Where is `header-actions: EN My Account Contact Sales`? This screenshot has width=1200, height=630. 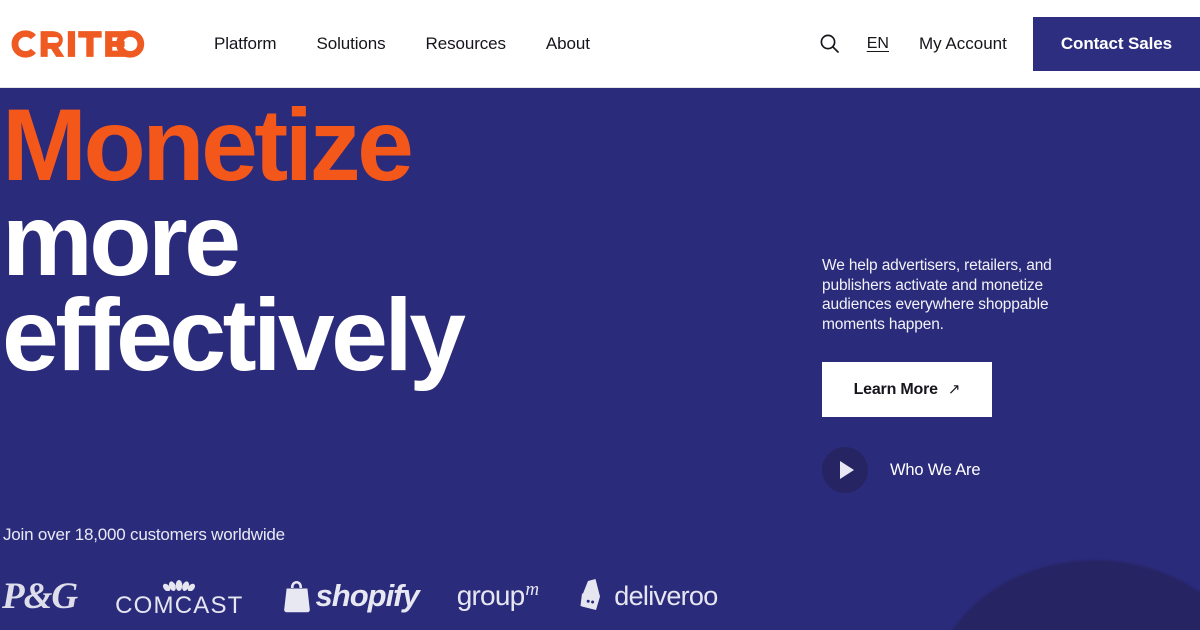
header-actions: EN My Account Contact Sales is located at coordinates (1006, 43).